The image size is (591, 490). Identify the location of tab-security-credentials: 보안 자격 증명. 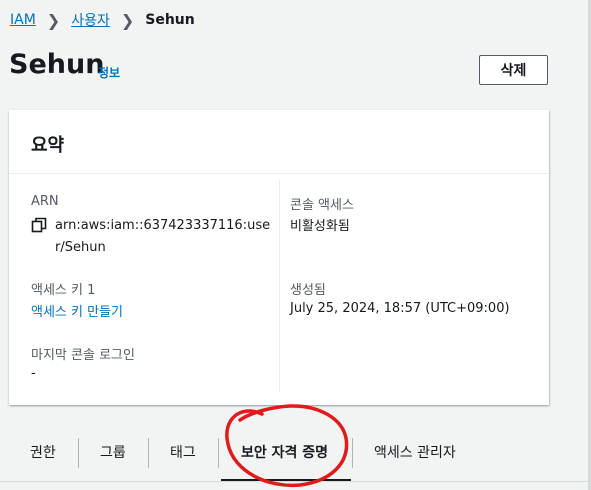
(284, 452).